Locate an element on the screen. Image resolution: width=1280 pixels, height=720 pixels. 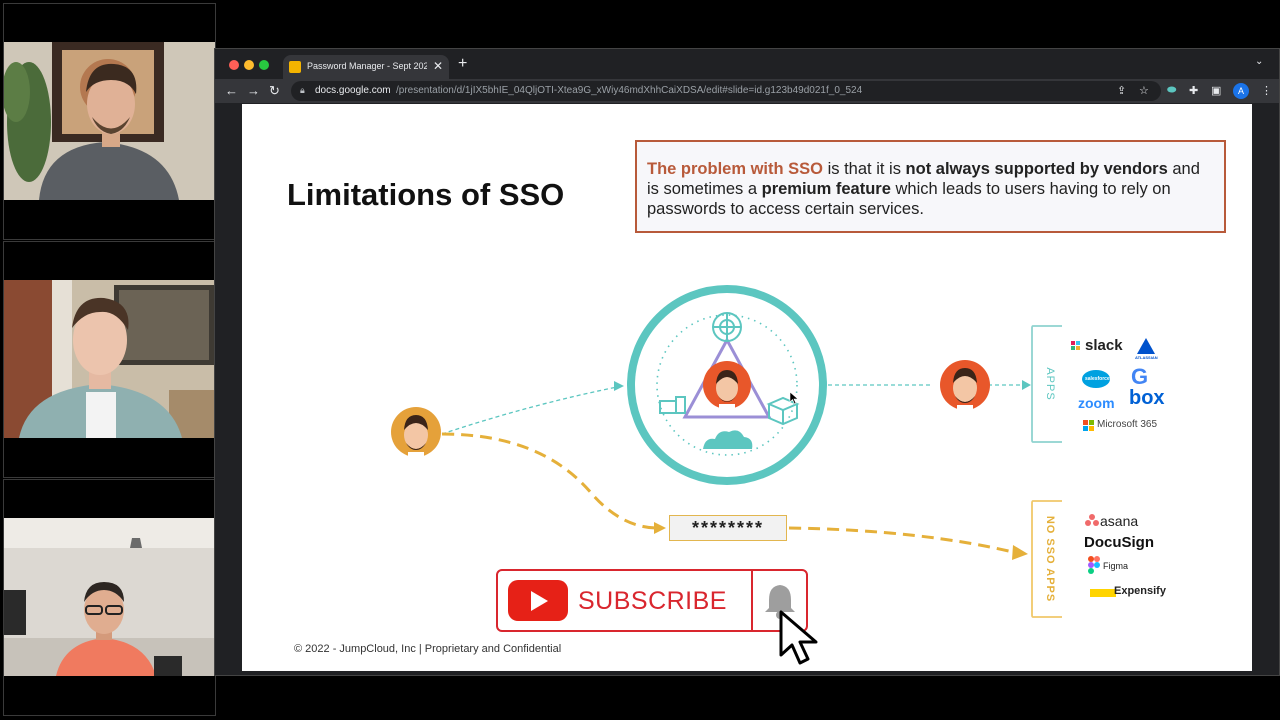
atlassian-logo-icon is located at coordinates (1146, 346).